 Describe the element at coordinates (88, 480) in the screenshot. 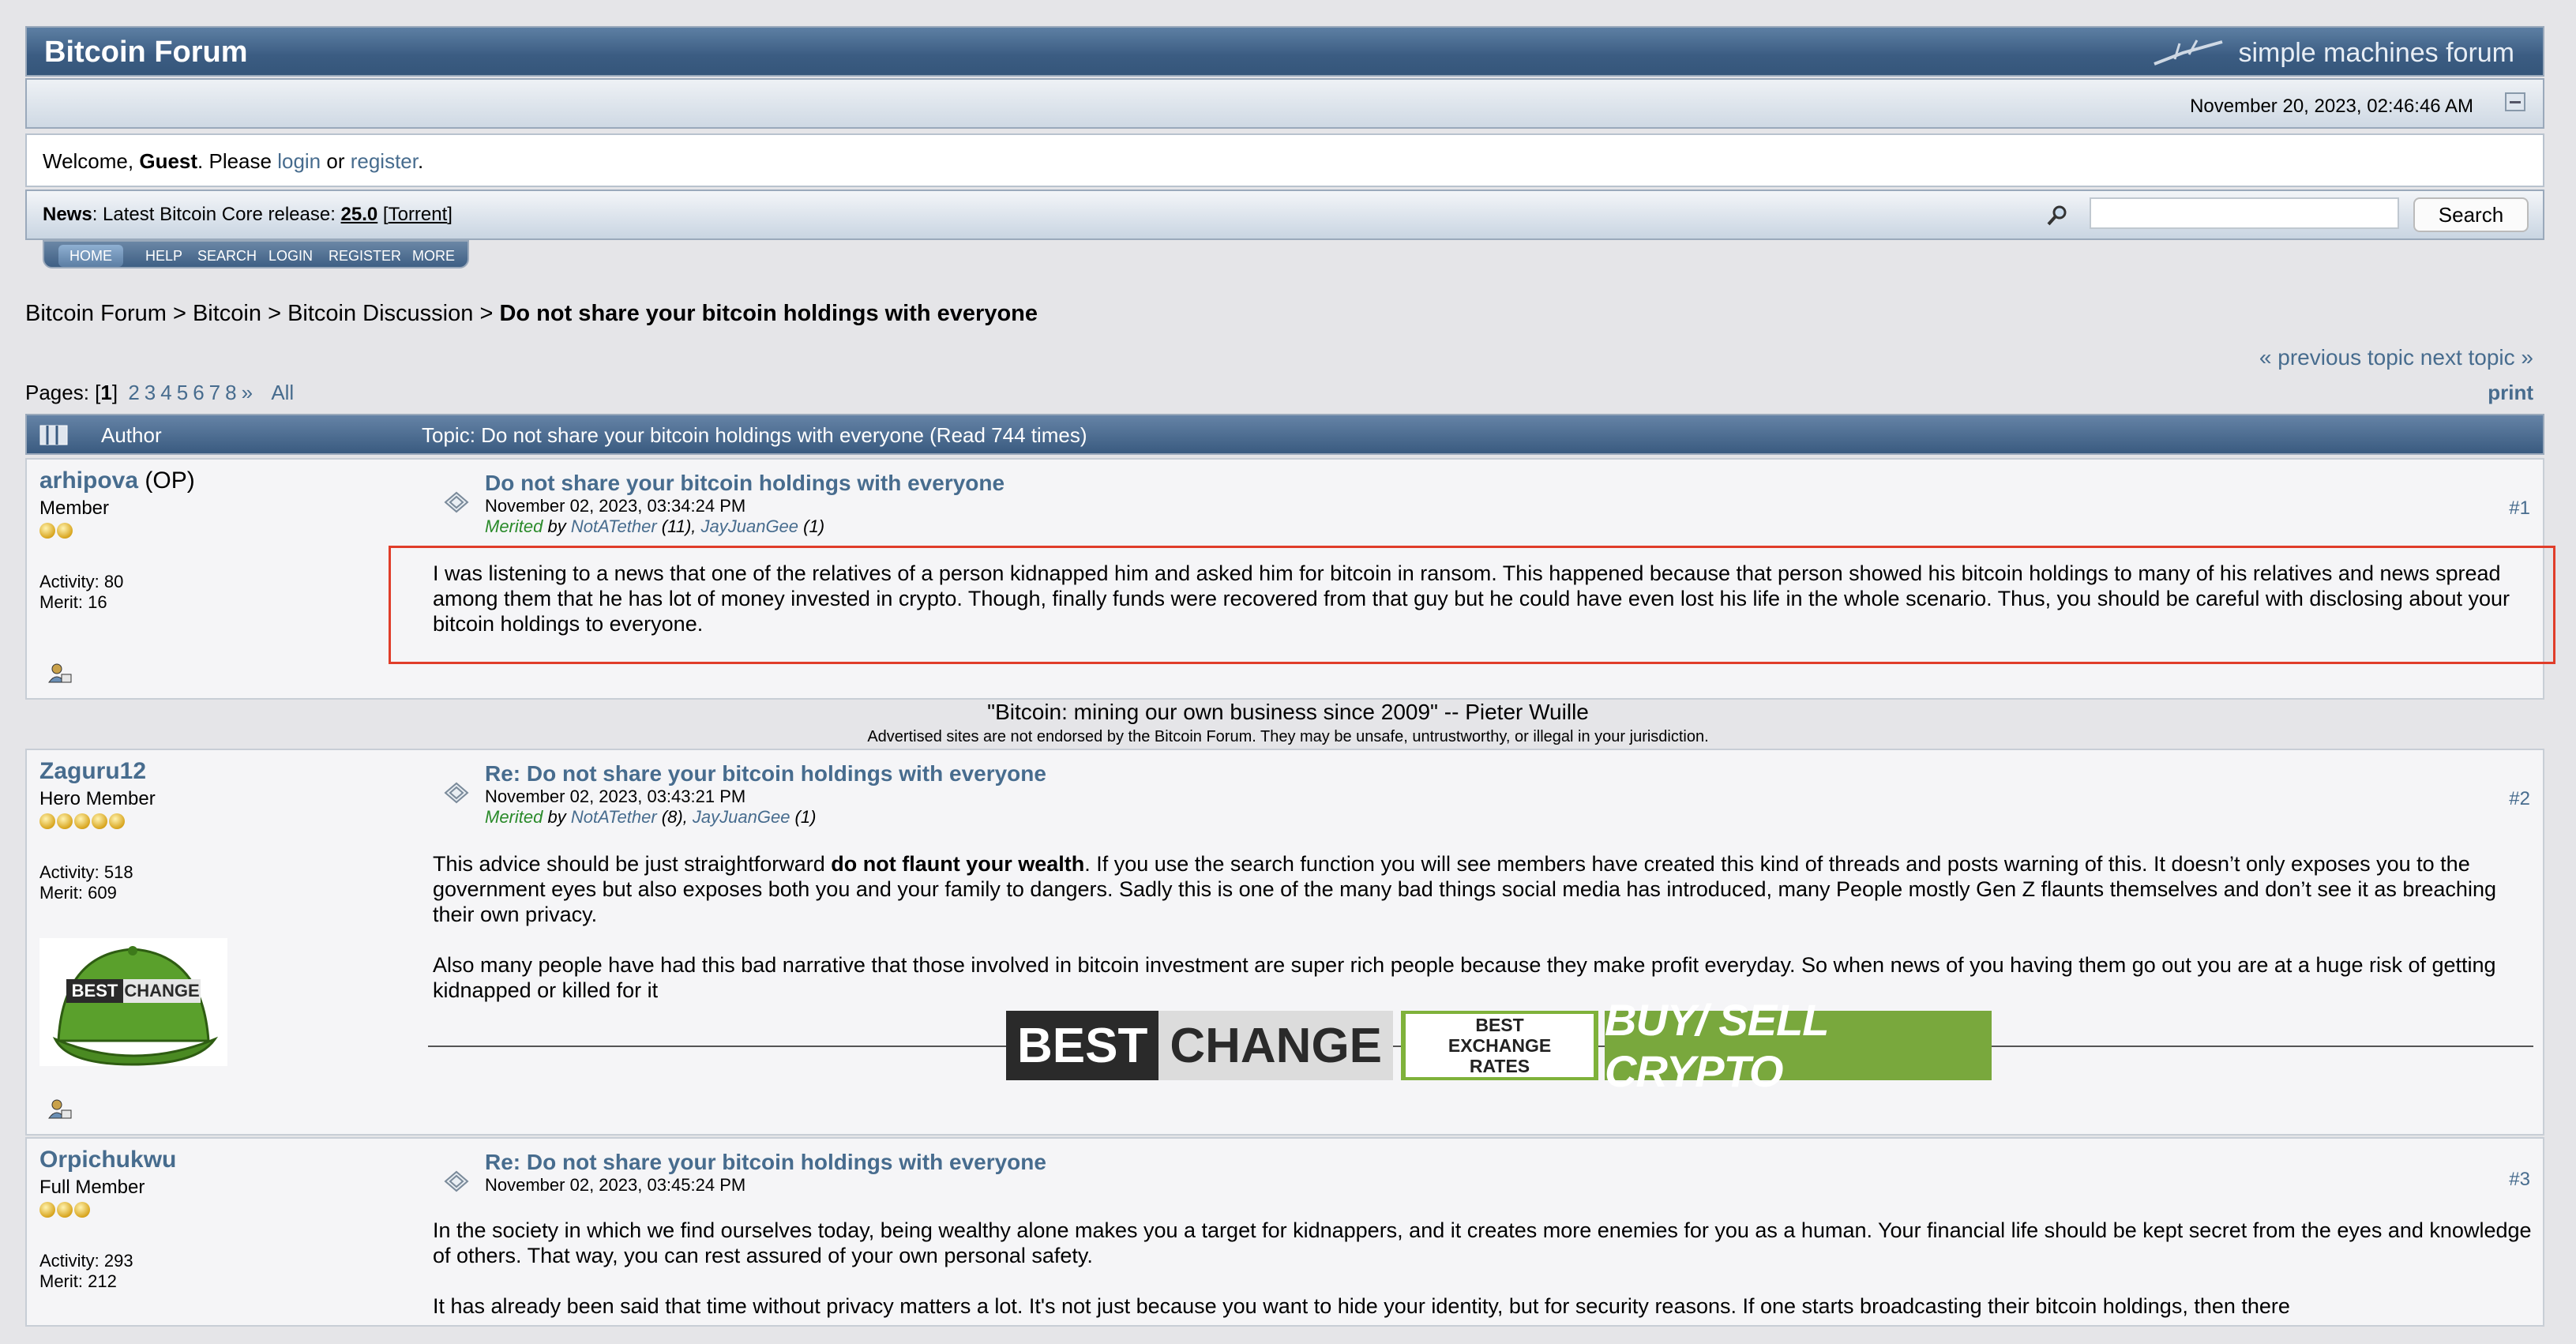

I see `poster-name-link: arhipova` at that location.